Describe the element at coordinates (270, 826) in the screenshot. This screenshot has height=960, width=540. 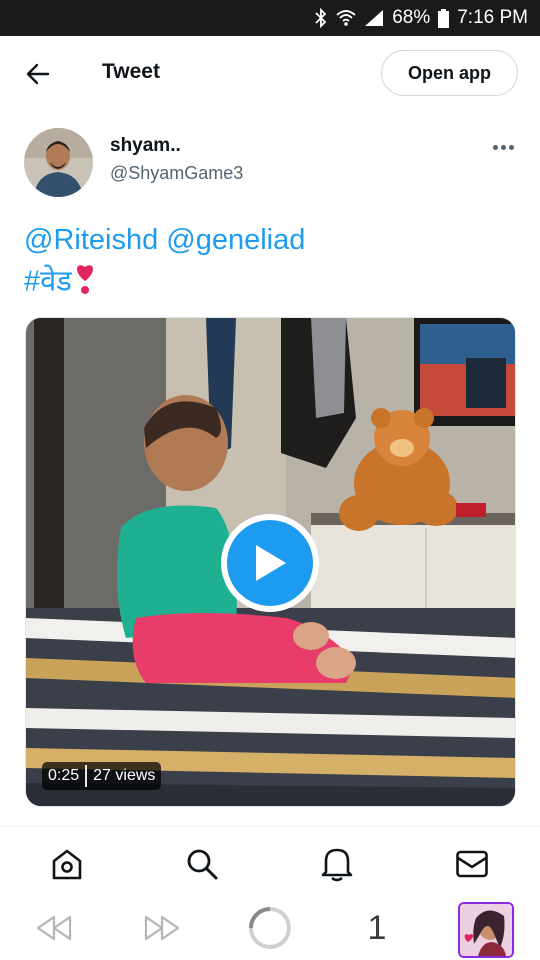
I see `nav-divider` at that location.